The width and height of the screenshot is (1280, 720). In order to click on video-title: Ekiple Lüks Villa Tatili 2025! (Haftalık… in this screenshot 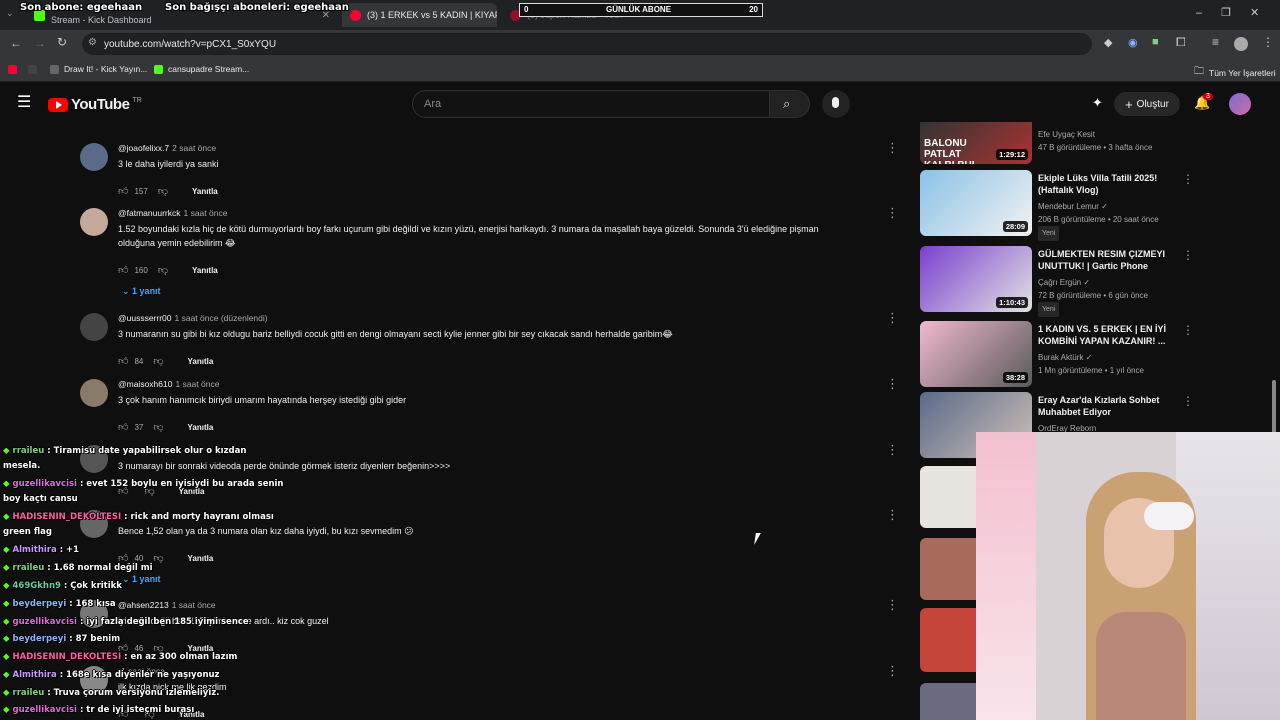, I will do `click(1105, 184)`.